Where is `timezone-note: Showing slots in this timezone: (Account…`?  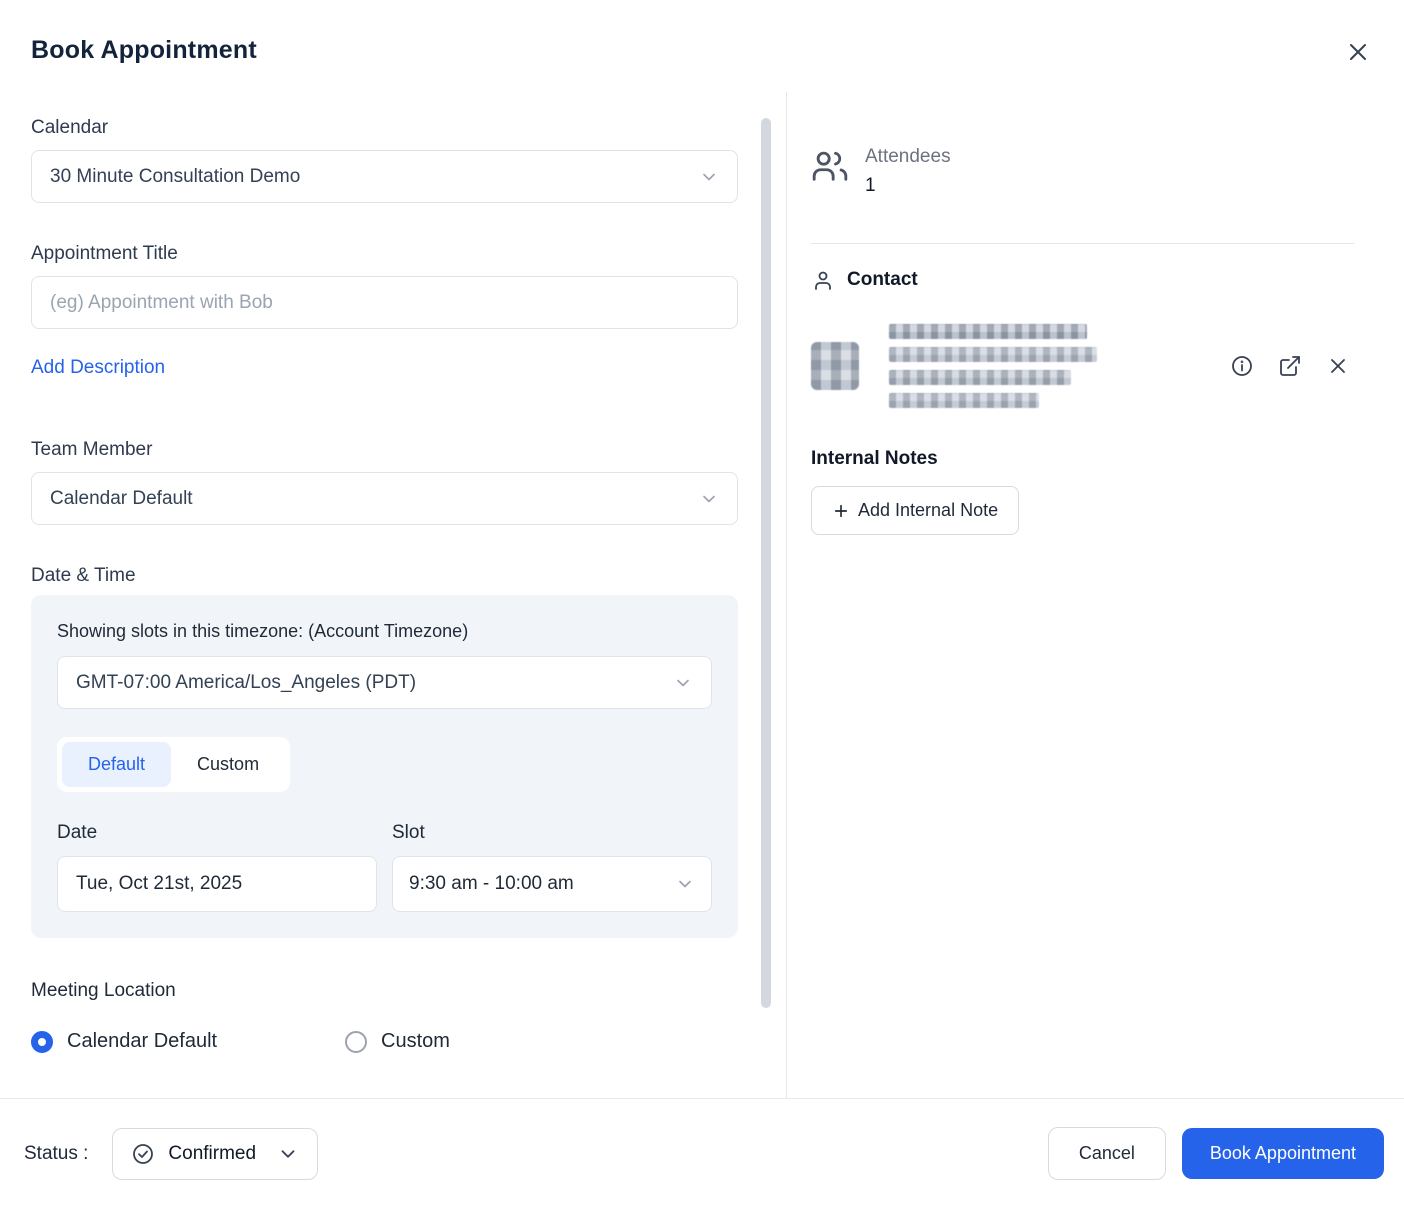
timezone-note: Showing slots in this timezone: (Account… is located at coordinates (263, 631).